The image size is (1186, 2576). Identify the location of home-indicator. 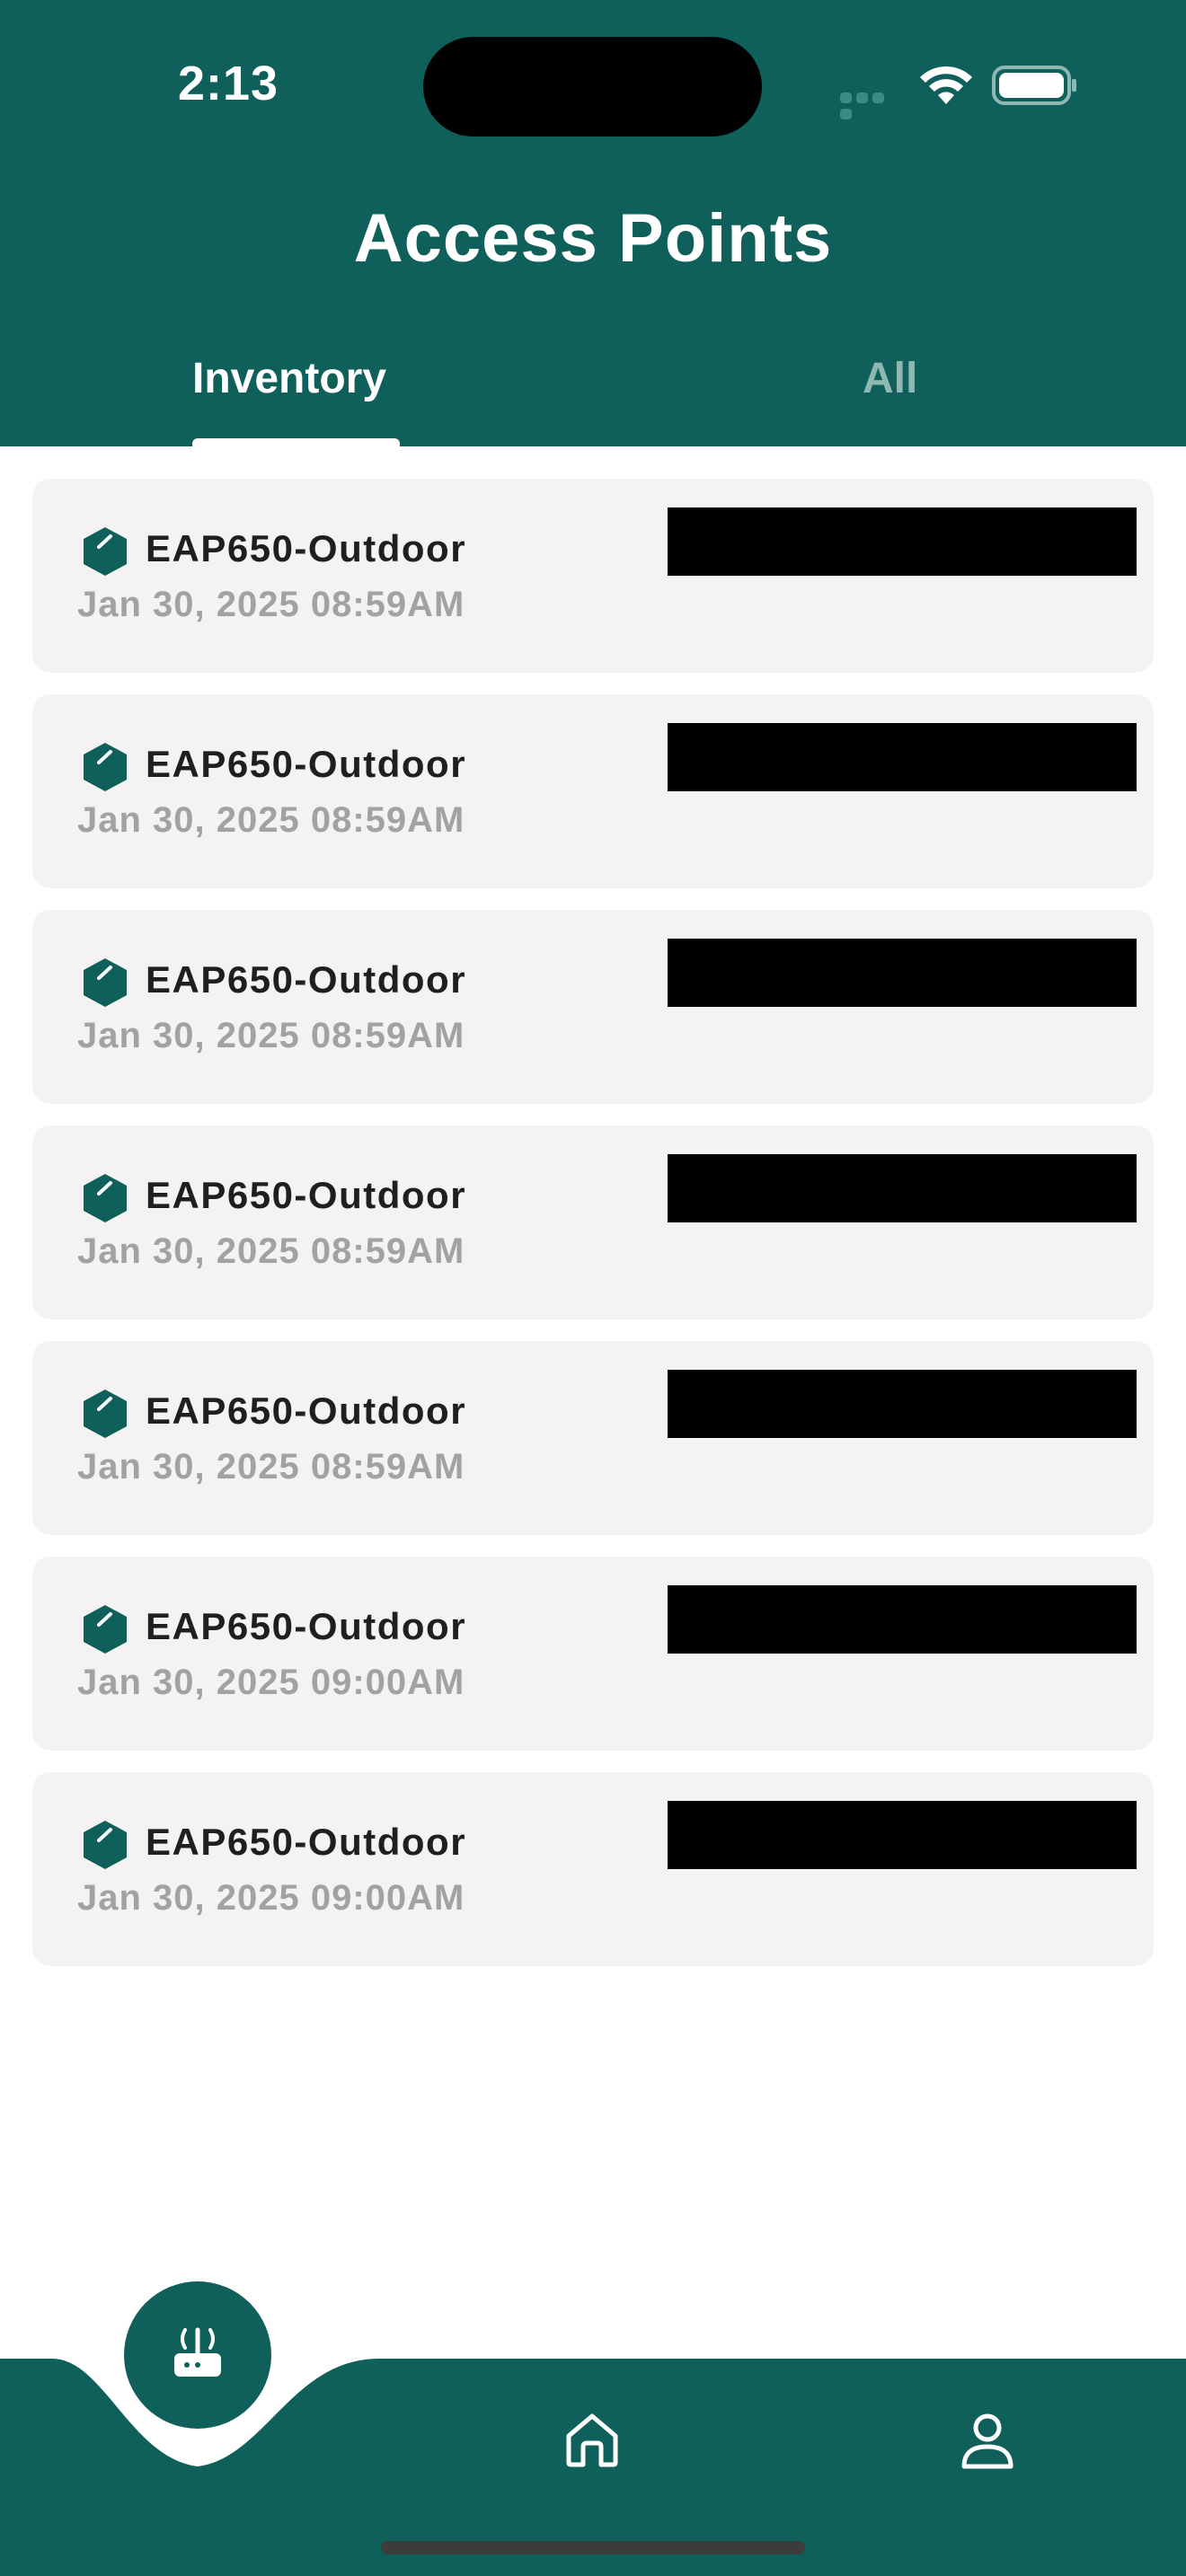
(593, 2547).